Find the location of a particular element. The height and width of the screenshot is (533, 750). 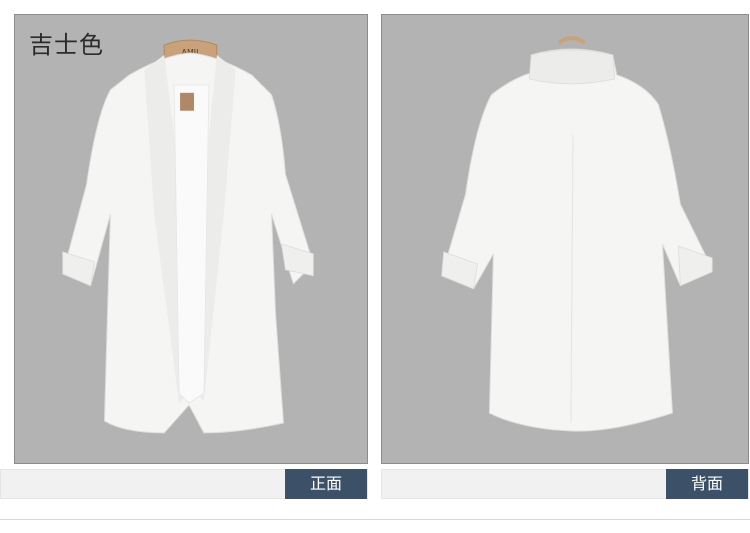

front-view-tag: 正面 is located at coordinates (326, 484).